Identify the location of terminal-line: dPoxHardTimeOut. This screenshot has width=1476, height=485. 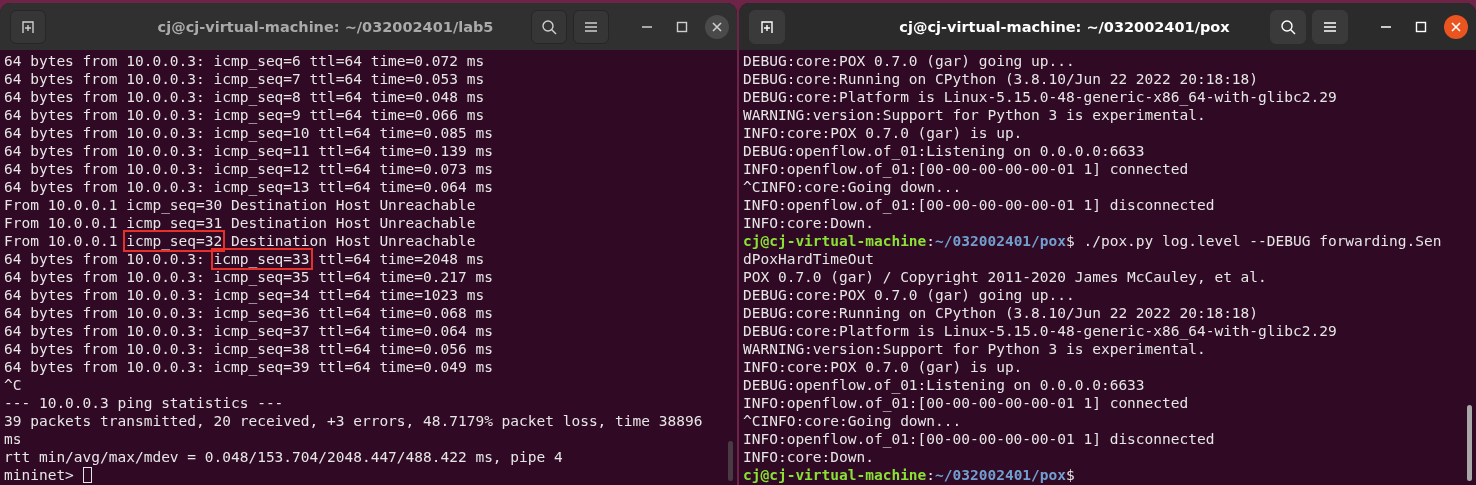
(809, 259).